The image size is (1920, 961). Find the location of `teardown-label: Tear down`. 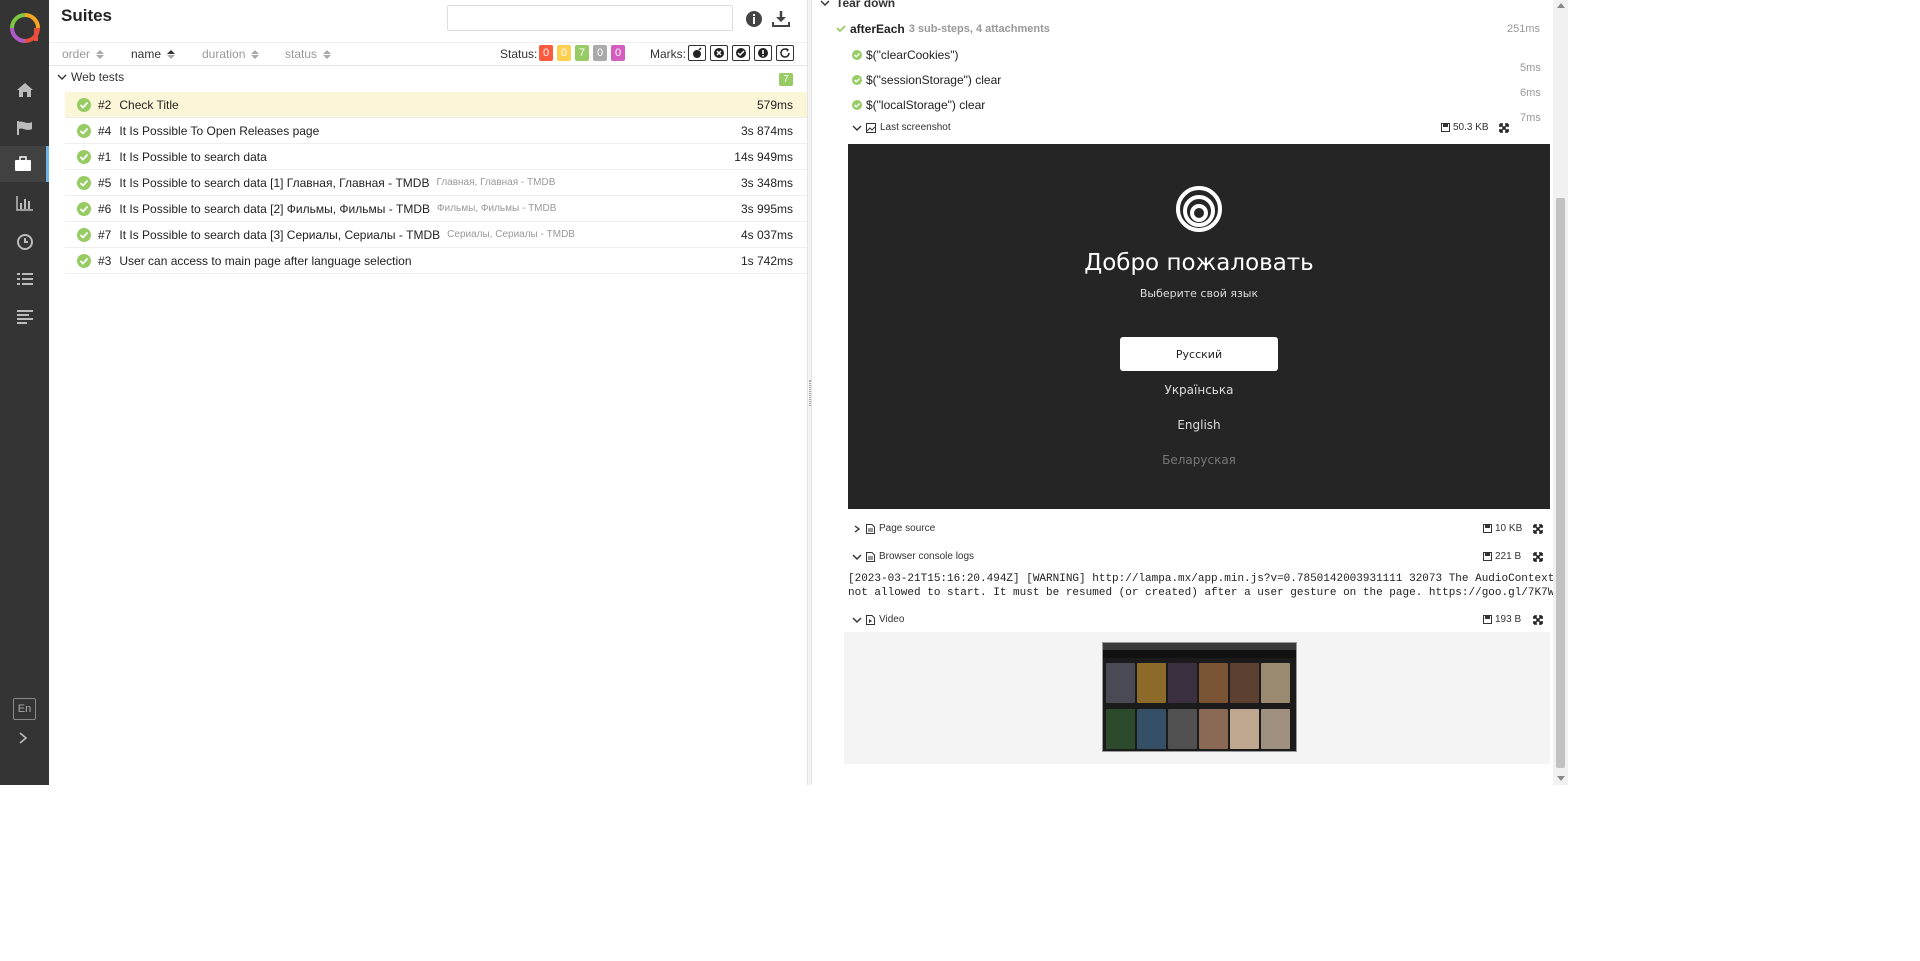

teardown-label: Tear down is located at coordinates (866, 5).